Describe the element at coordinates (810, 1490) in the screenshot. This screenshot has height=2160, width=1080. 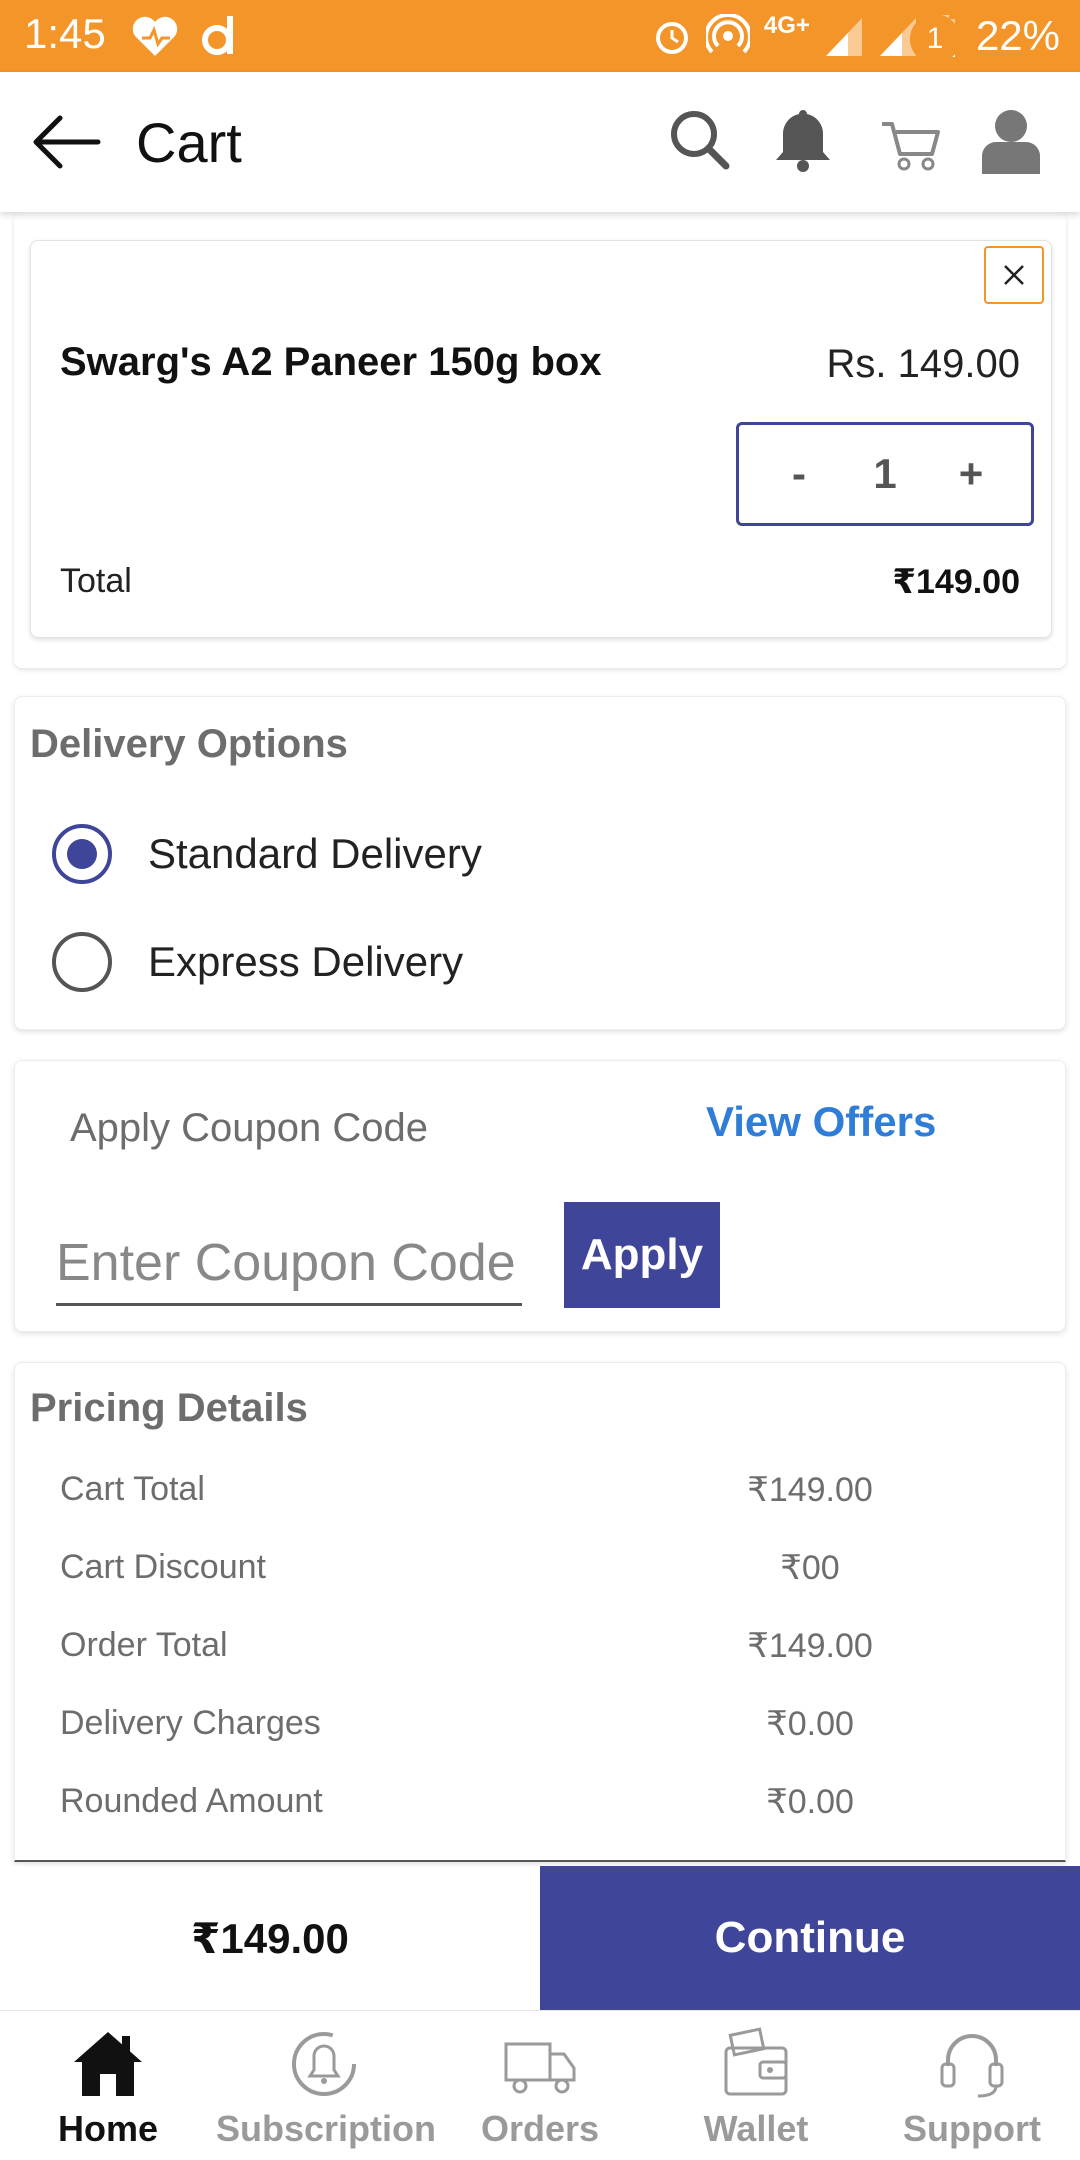
I see `cart-total-value: ₹149.00` at that location.